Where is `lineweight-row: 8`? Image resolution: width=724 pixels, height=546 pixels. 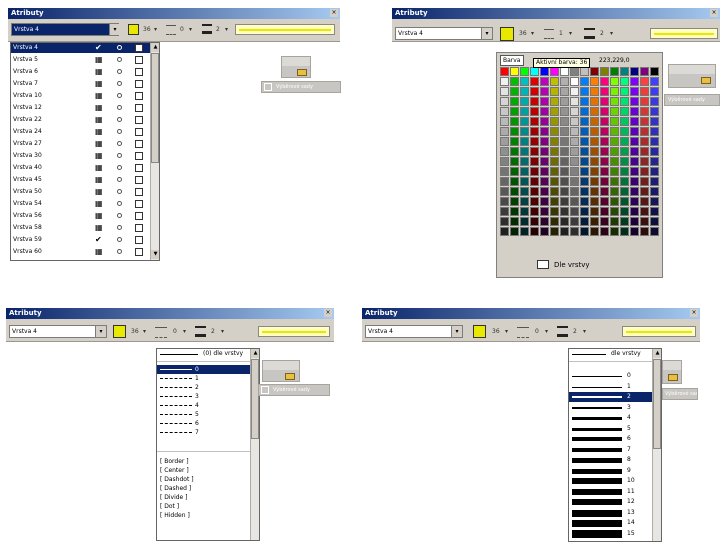 lineweight-row: 8 is located at coordinates (610, 460).